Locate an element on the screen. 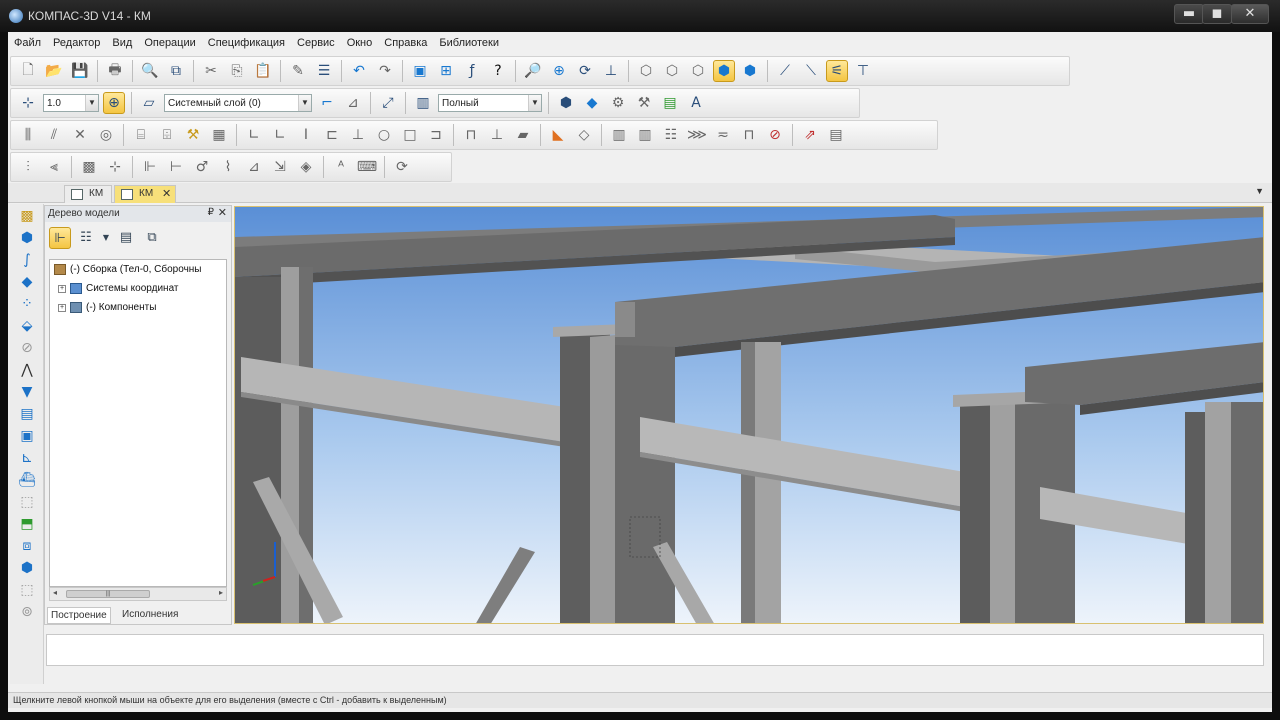 Image resolution: width=1280 pixels, height=720 pixels. grating-2-icon: ▥ is located at coordinates (645, 135).